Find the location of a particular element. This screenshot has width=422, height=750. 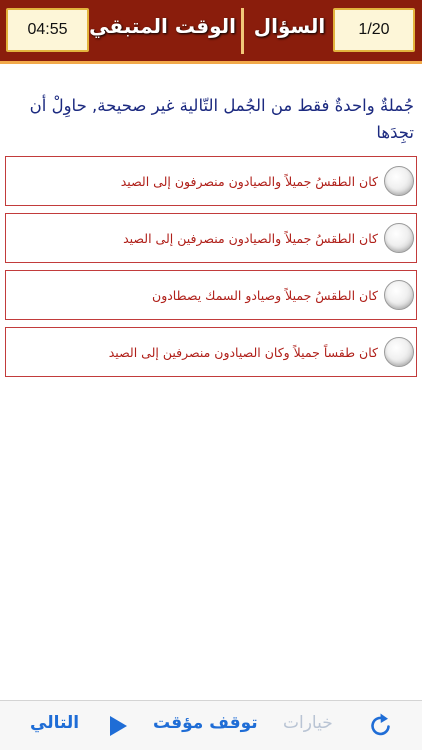

options-button: خيارات is located at coordinates (308, 723).